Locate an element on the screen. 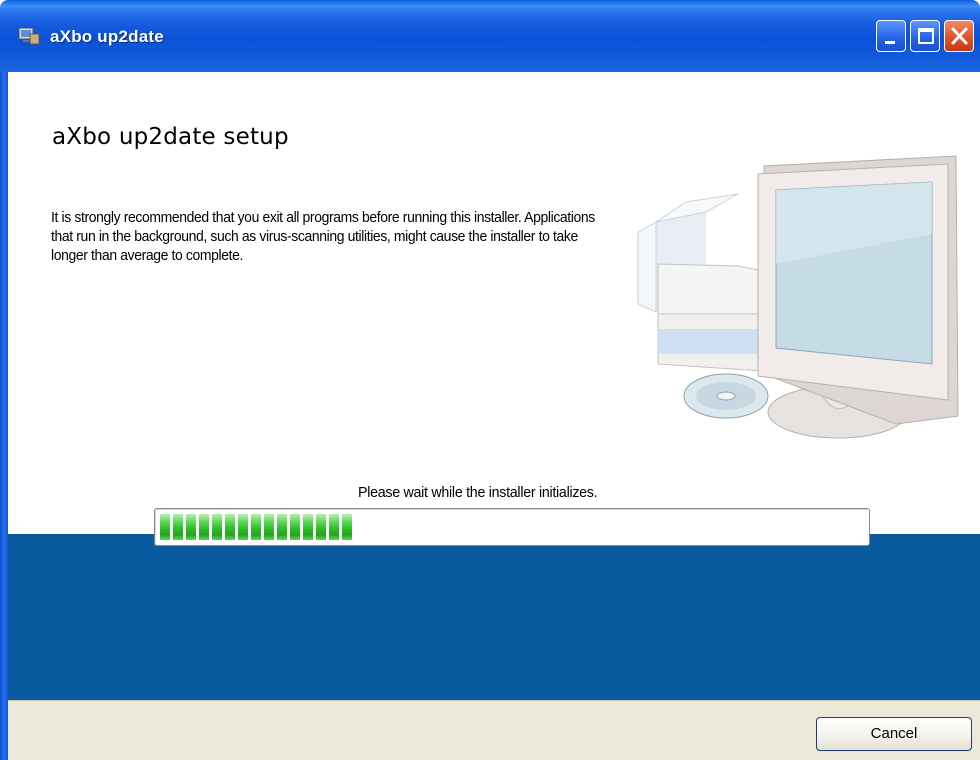 This screenshot has height=760, width=980. progress-fill is located at coordinates (256, 527).